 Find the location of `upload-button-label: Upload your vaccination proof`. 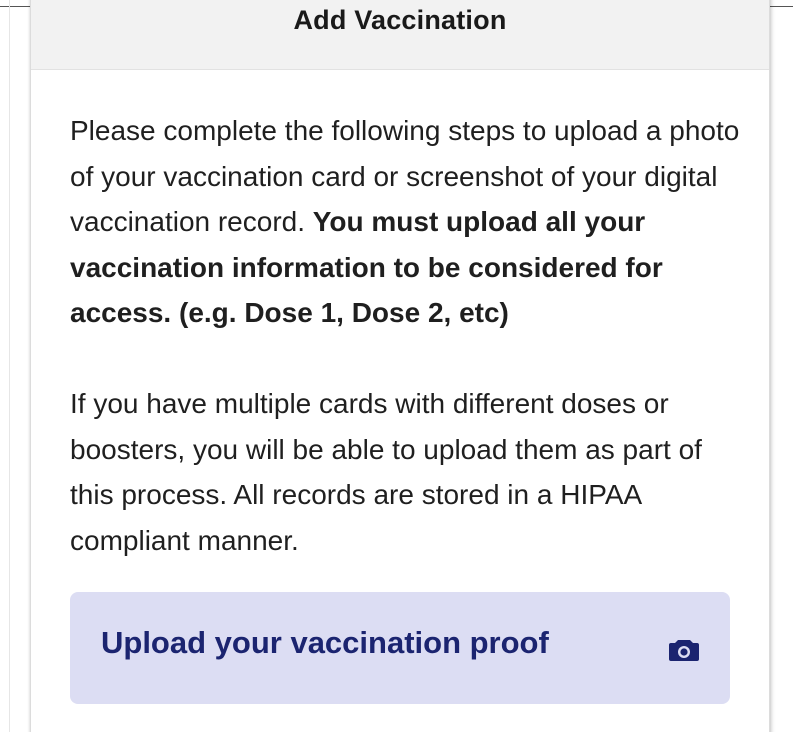

upload-button-label: Upload your vaccination proof is located at coordinates (325, 642).